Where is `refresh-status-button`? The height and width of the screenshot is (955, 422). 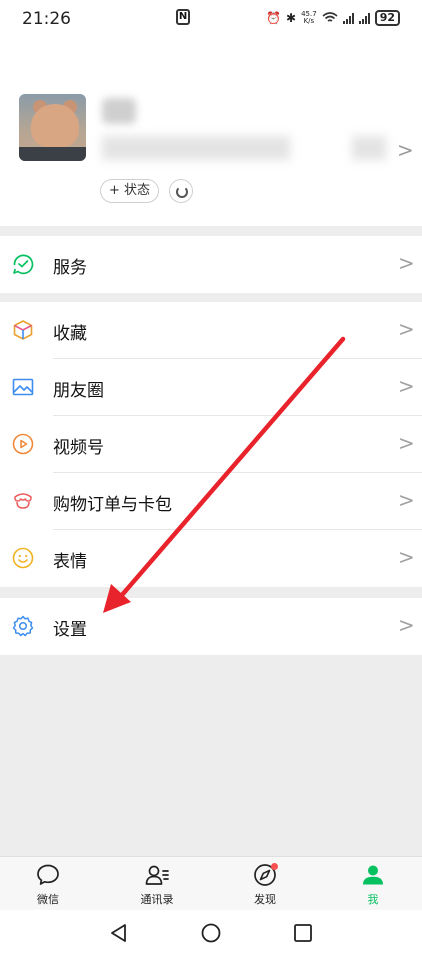 refresh-status-button is located at coordinates (181, 191).